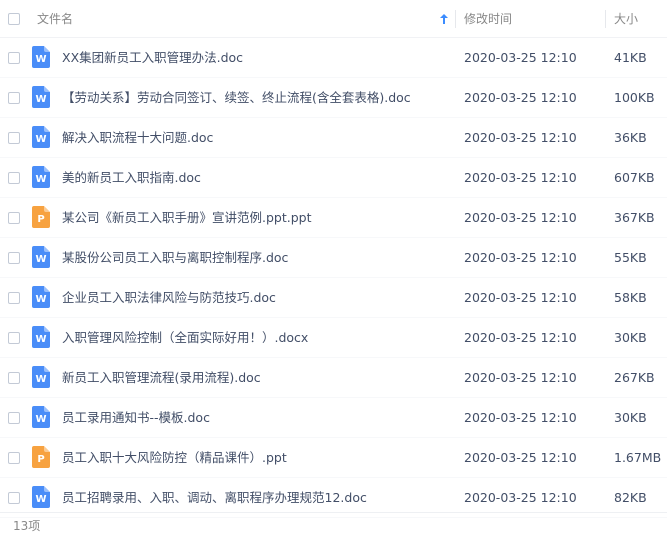  What do you see at coordinates (136, 418) in the screenshot?
I see `file-name-link: 员工录用通知书--模板.doc` at bounding box center [136, 418].